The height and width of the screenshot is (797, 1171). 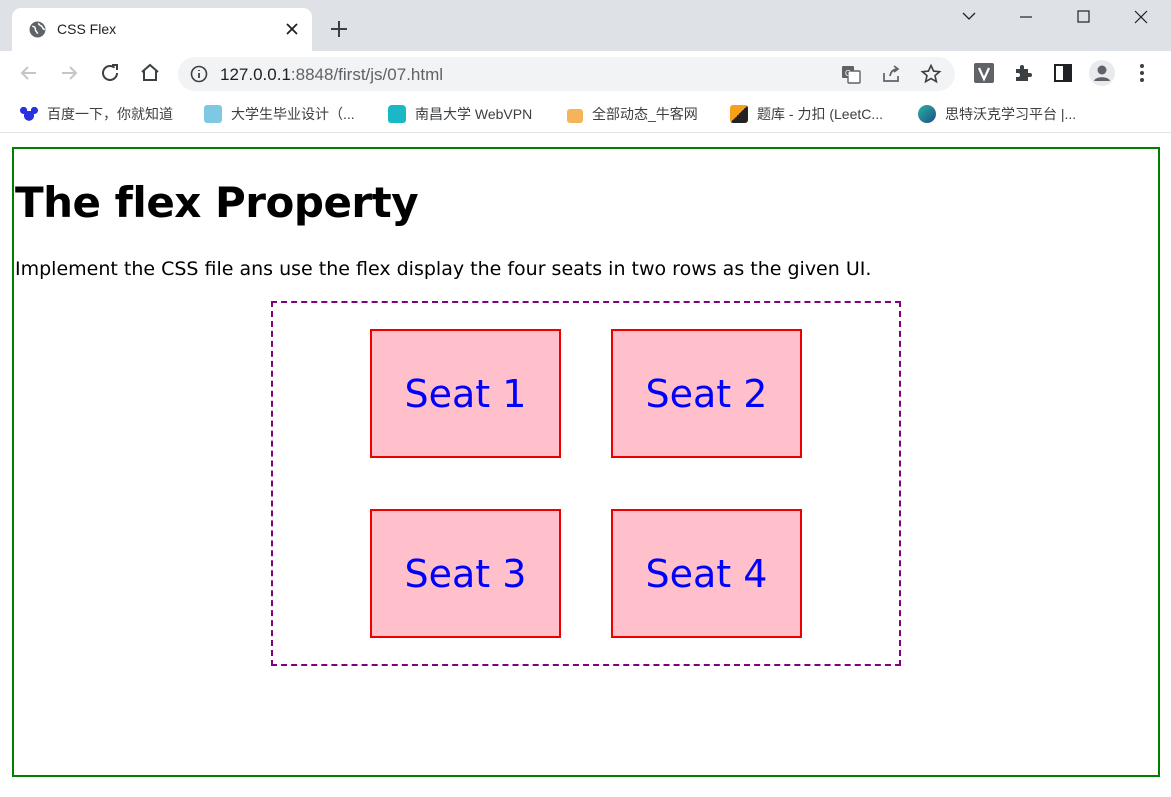 I want to click on person-icon, so click(x=1102, y=73).